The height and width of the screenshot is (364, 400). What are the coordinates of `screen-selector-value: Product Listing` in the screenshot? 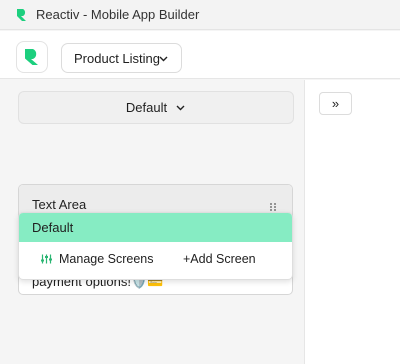 It's located at (117, 58).